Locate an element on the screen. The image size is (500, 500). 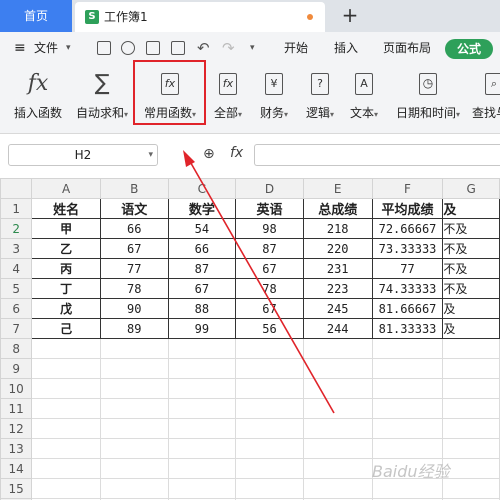
cell: 54 is located at coordinates (202, 228).